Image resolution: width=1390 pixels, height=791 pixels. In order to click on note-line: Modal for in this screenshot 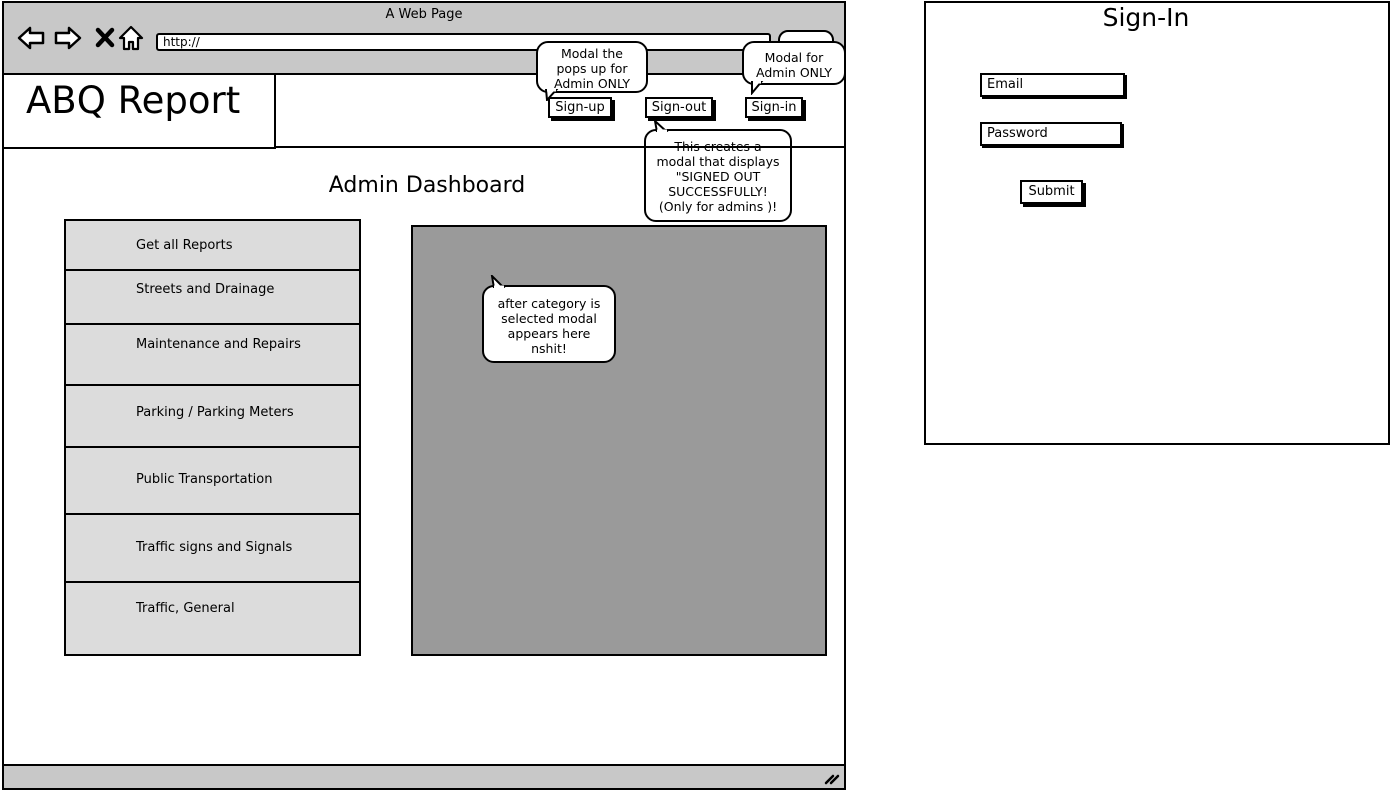, I will do `click(794, 57)`.